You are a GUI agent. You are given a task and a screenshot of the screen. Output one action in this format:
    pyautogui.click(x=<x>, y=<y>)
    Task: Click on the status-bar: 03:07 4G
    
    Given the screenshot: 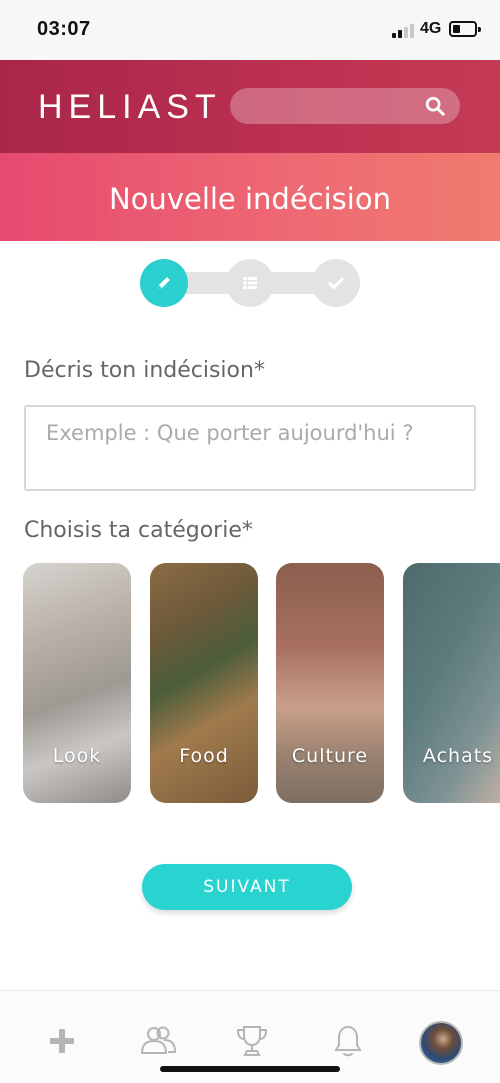 What is the action you would take?
    pyautogui.click(x=250, y=30)
    